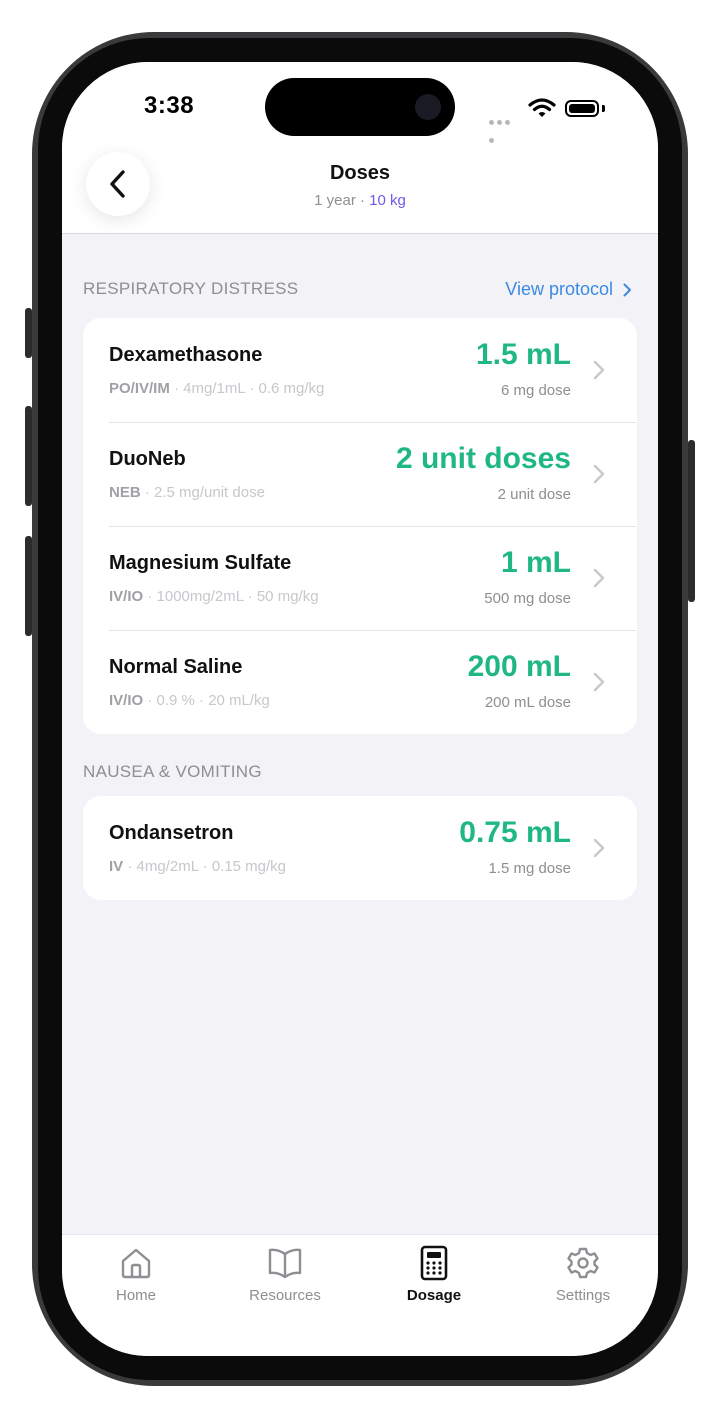 The height and width of the screenshot is (1418, 720). I want to click on section-label-nausea: NAUSEA & VOMITING, so click(172, 771).